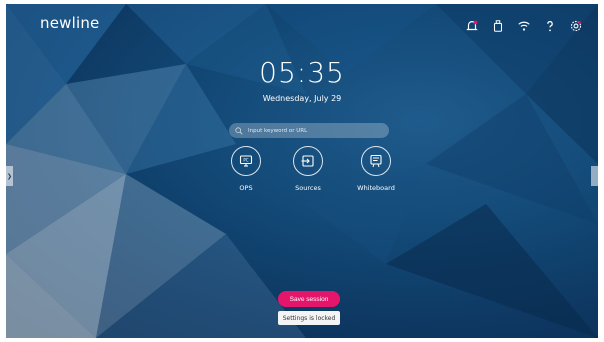 This screenshot has width=604, height=342. Describe the element at coordinates (550, 26) in the screenshot. I see `help-icon` at that location.